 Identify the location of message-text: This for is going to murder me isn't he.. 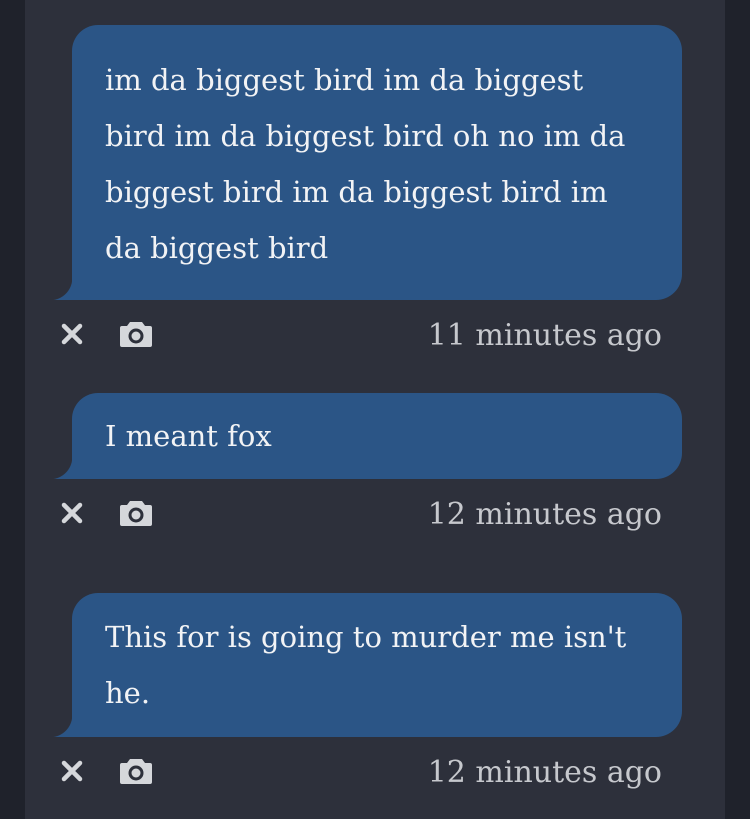
(366, 665).